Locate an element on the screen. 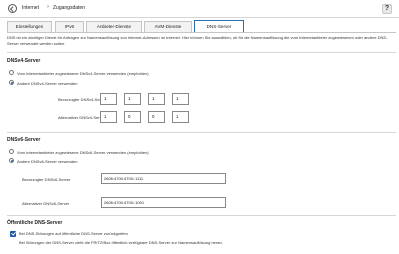 This screenshot has width=399, height=254. dnsv4-alternate-octet-1: 1 is located at coordinates (108, 117).